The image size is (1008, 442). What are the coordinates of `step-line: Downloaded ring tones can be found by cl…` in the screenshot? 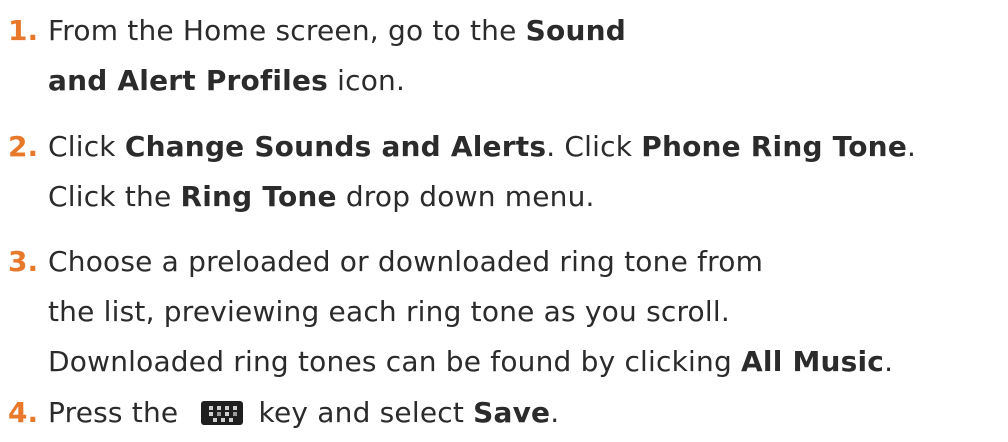 It's located at (471, 361).